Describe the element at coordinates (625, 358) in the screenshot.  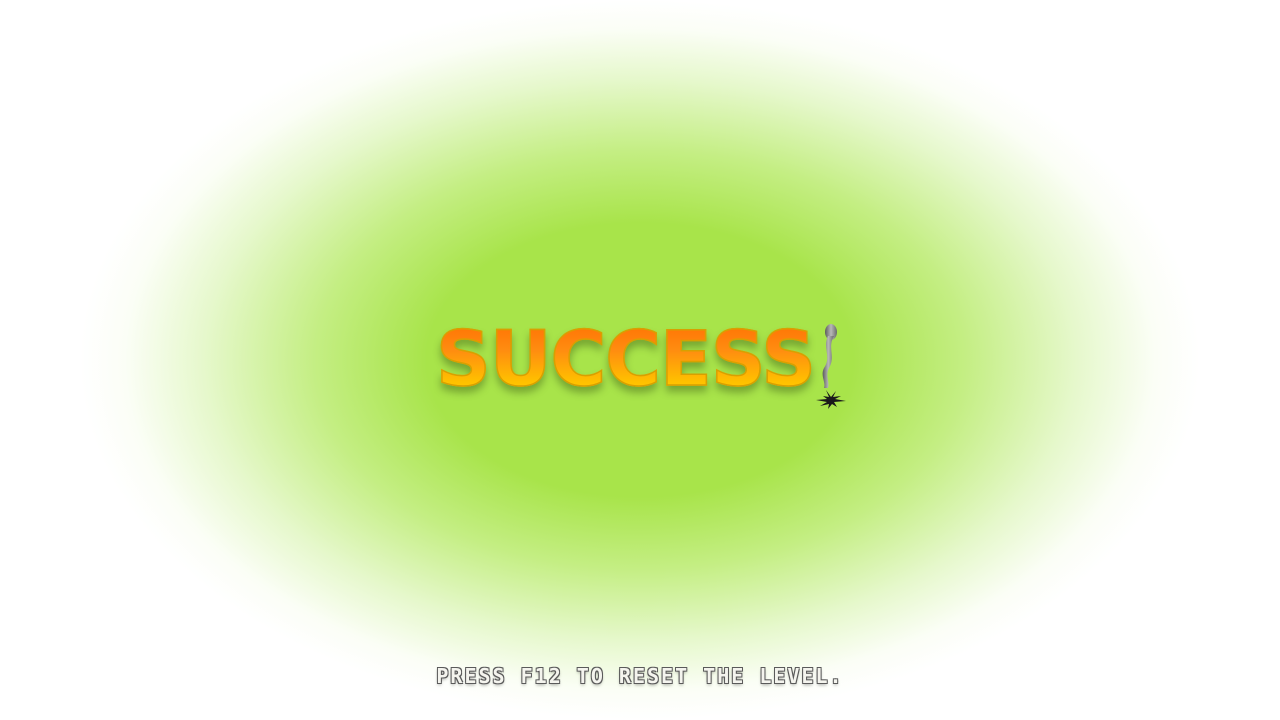
I see `success-title: SUCCESS` at that location.